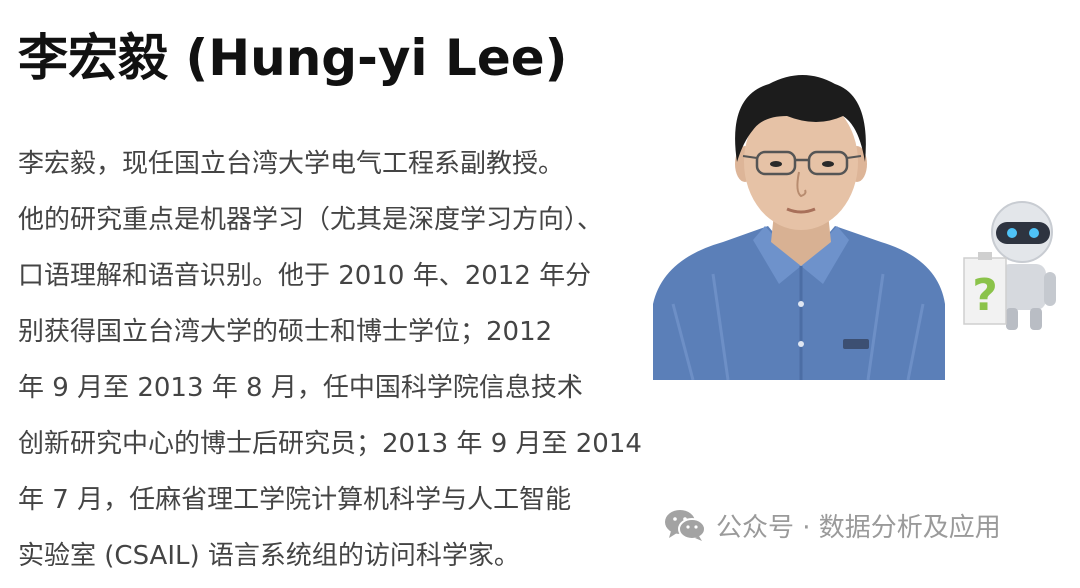  What do you see at coordinates (685, 525) in the screenshot?
I see `wechat-icon` at bounding box center [685, 525].